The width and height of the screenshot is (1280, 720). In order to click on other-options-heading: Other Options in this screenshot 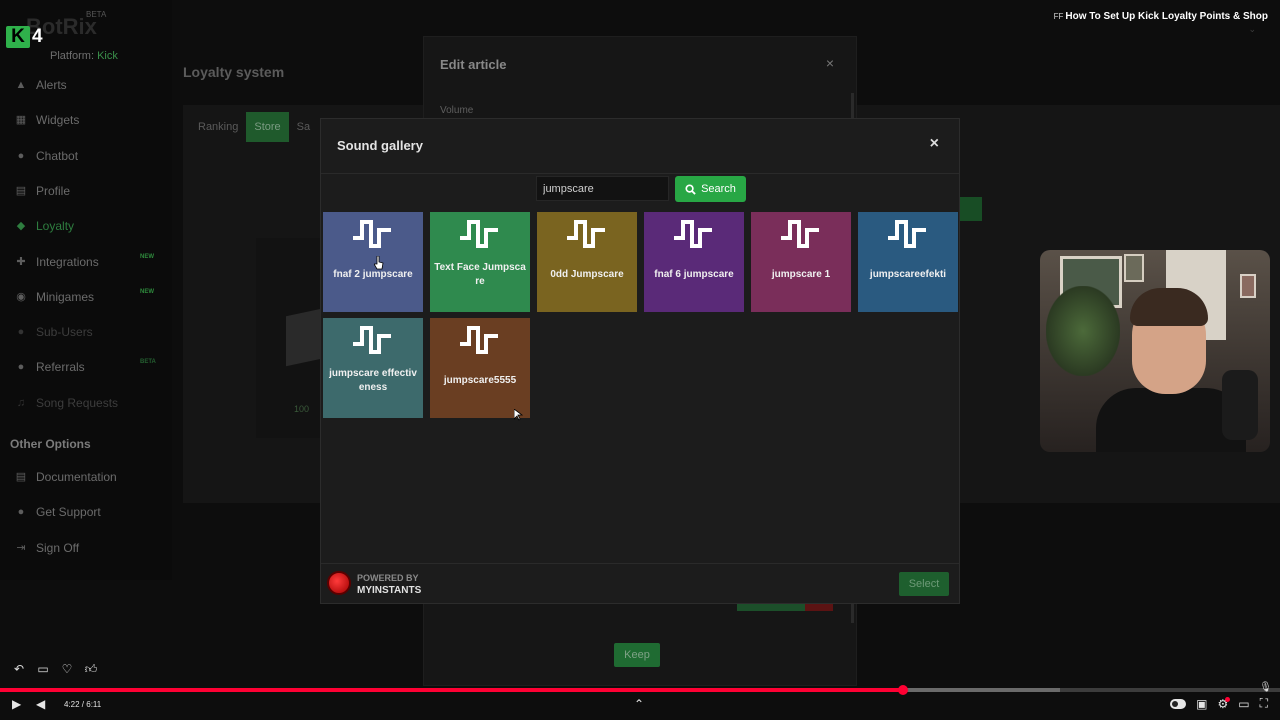, I will do `click(50, 444)`.